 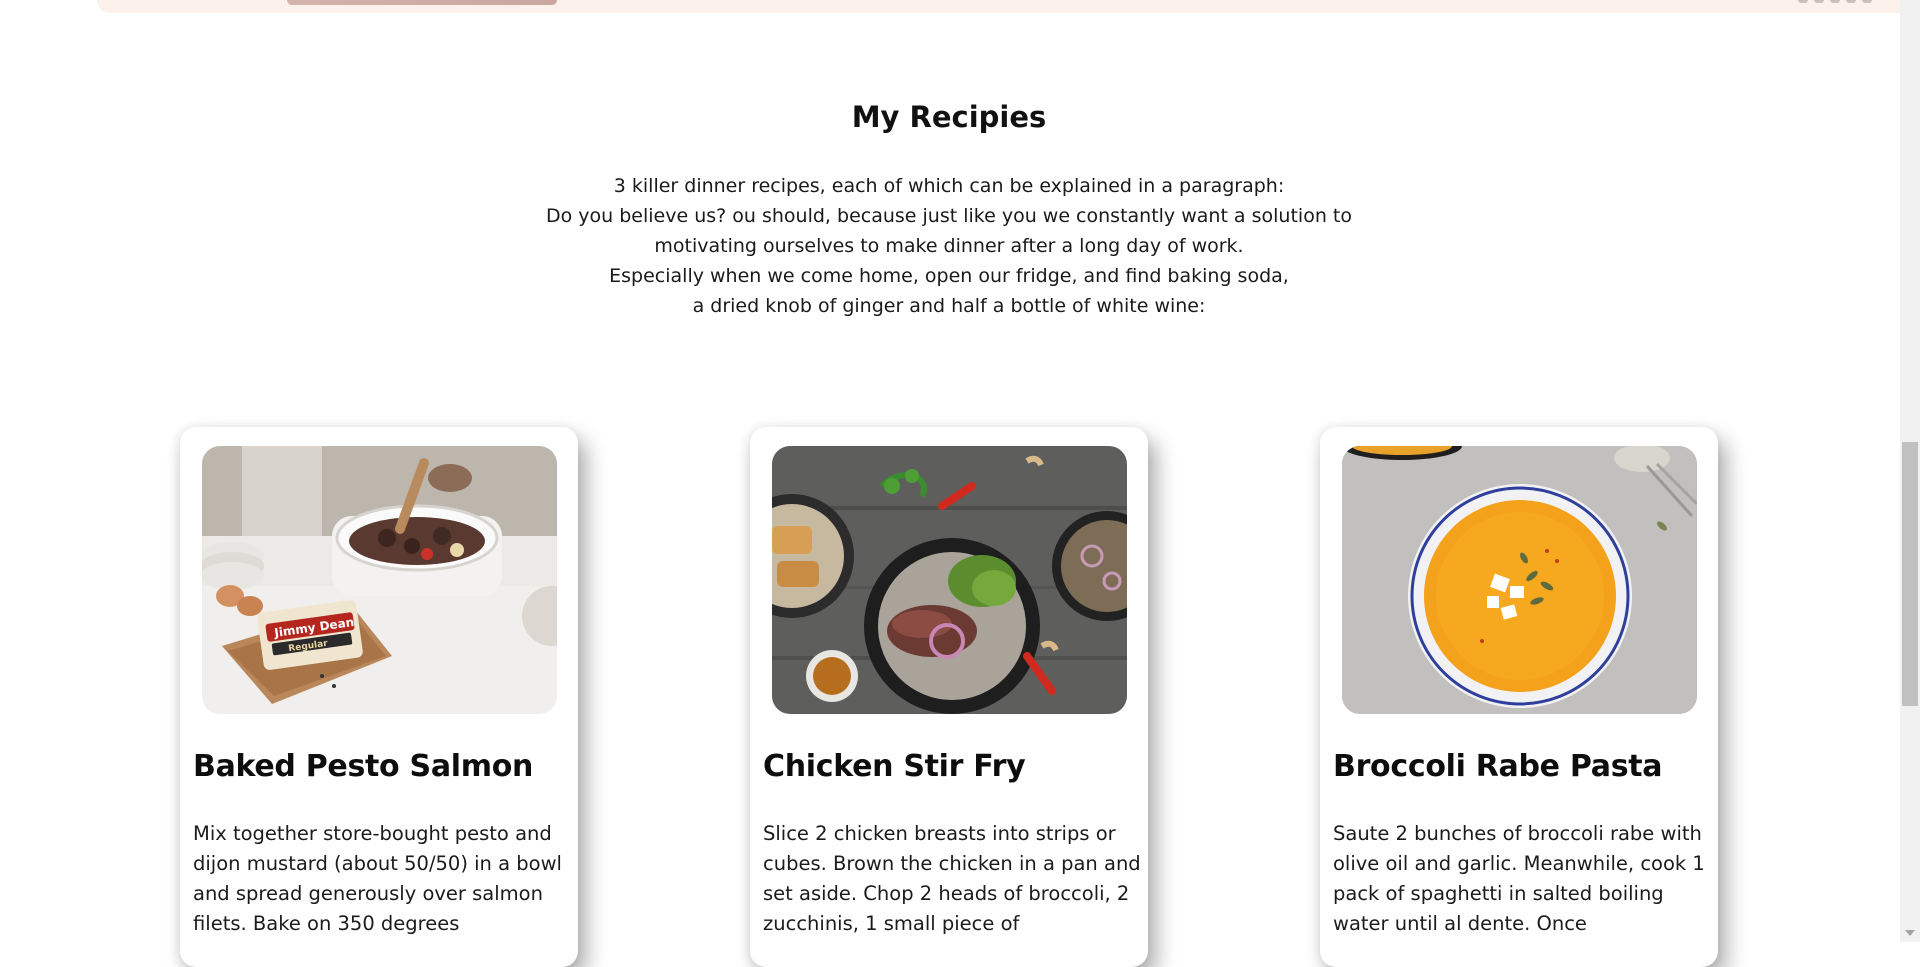 What do you see at coordinates (363, 766) in the screenshot?
I see `recipe-title: Baked Pesto Salmon` at bounding box center [363, 766].